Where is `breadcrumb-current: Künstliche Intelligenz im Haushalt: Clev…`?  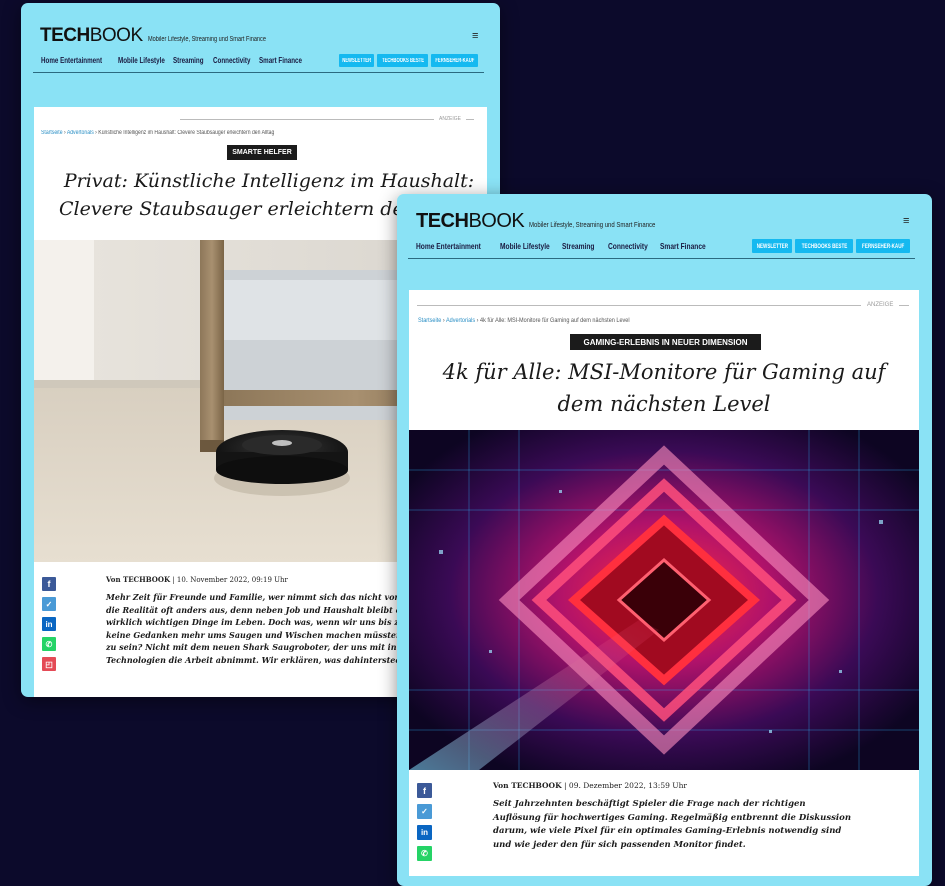 breadcrumb-current: Künstliche Intelligenz im Haushalt: Clev… is located at coordinates (186, 133).